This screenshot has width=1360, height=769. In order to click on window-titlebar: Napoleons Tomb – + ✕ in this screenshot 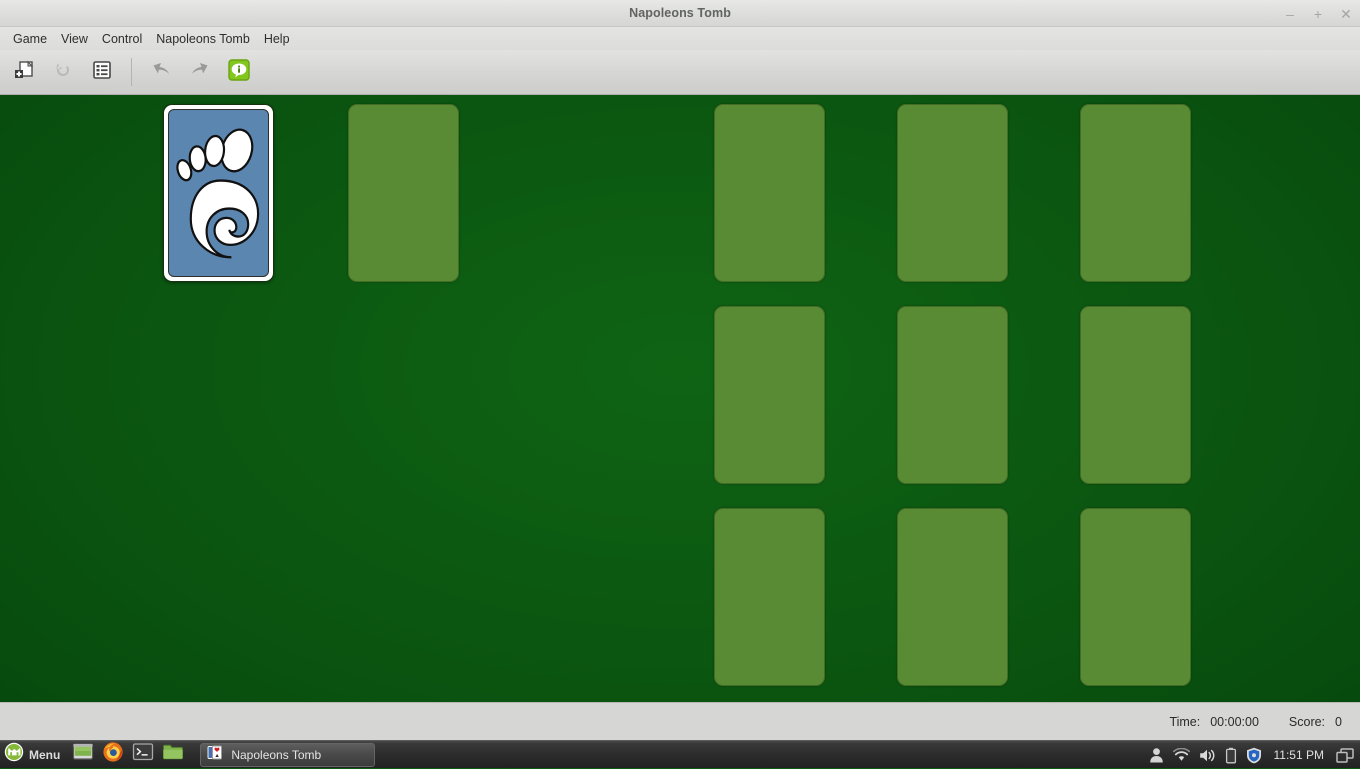, I will do `click(680, 13)`.